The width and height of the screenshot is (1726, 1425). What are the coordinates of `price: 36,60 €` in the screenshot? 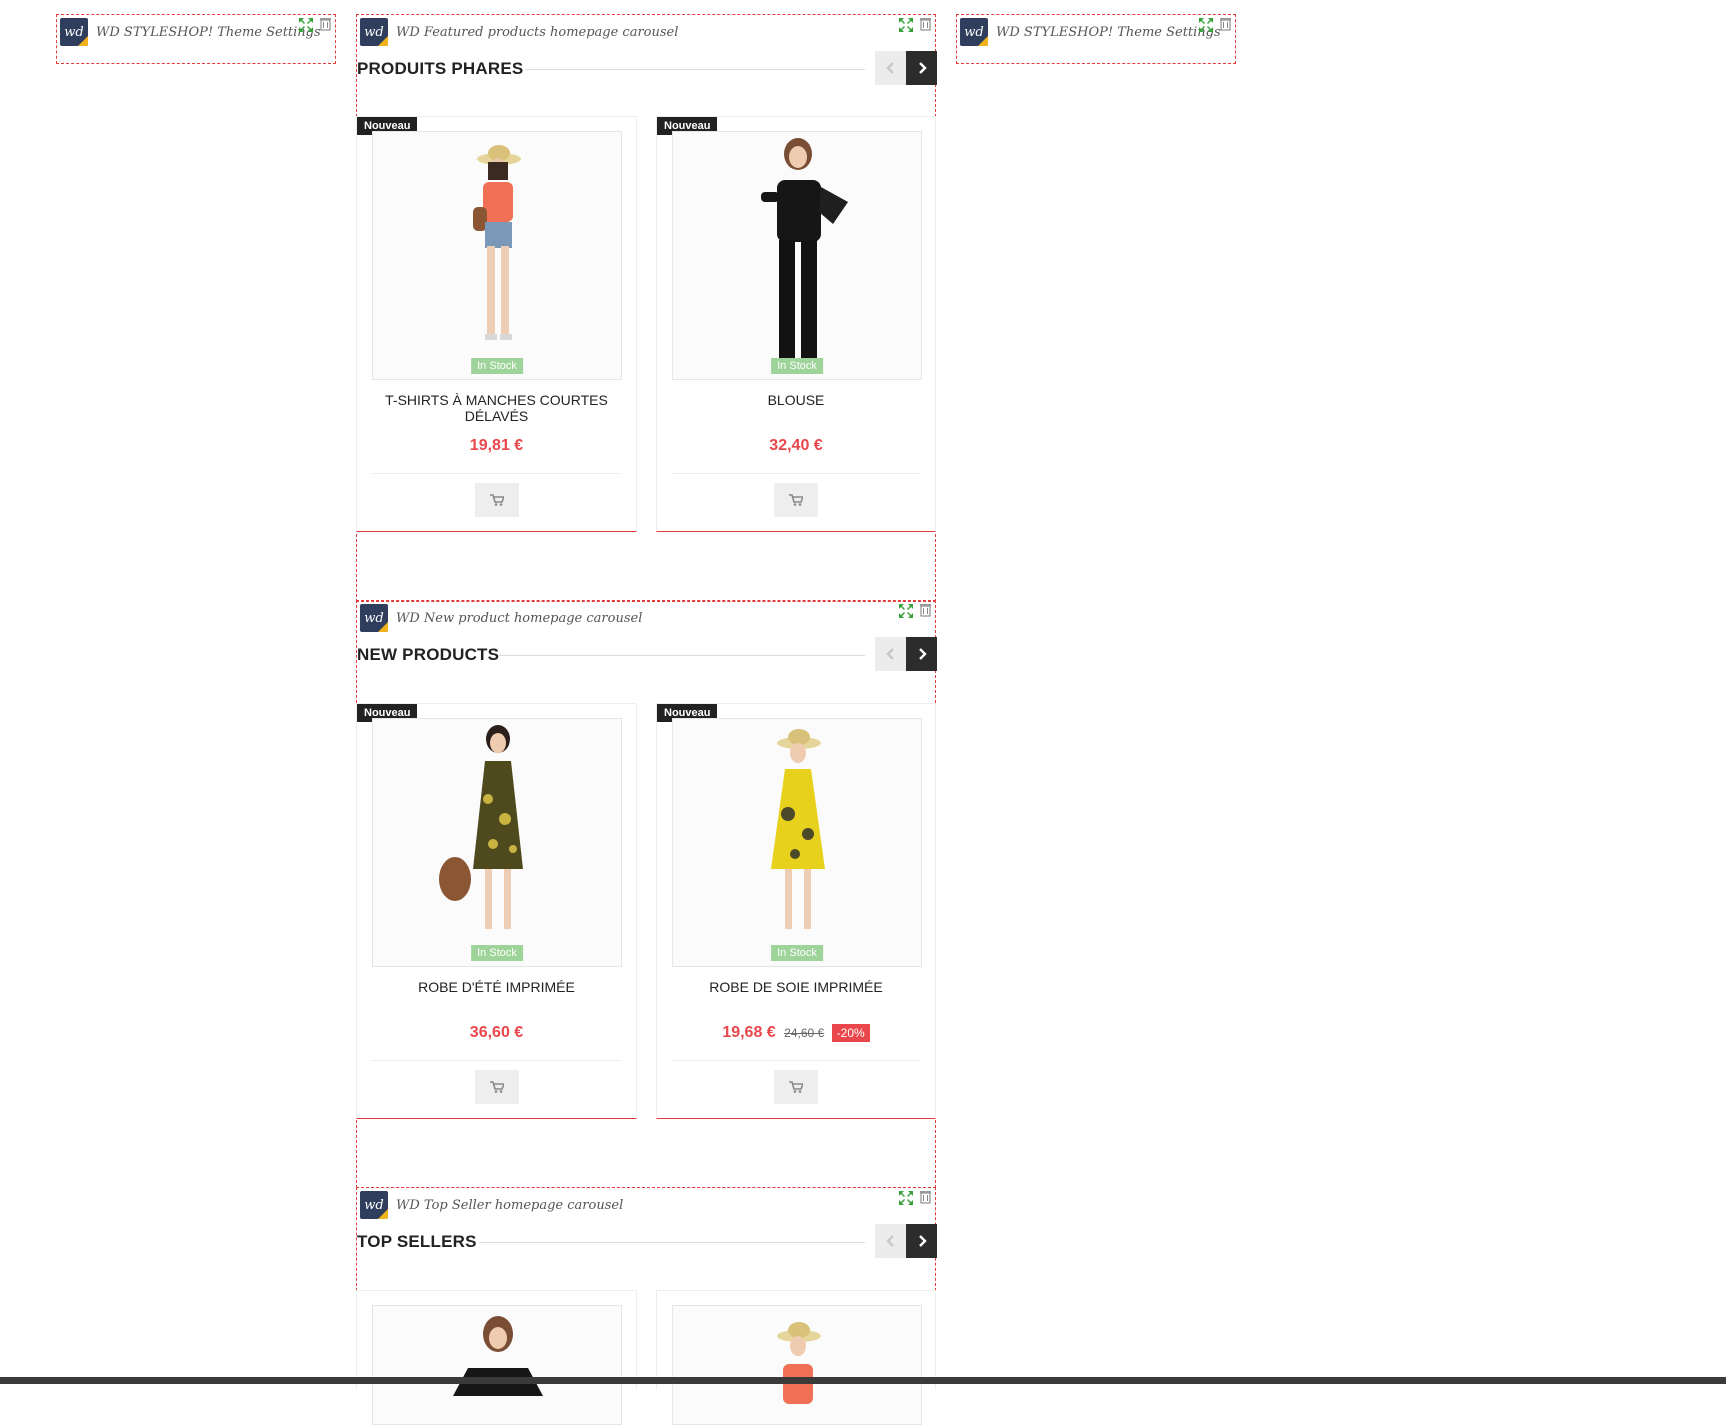 It's located at (496, 1032).